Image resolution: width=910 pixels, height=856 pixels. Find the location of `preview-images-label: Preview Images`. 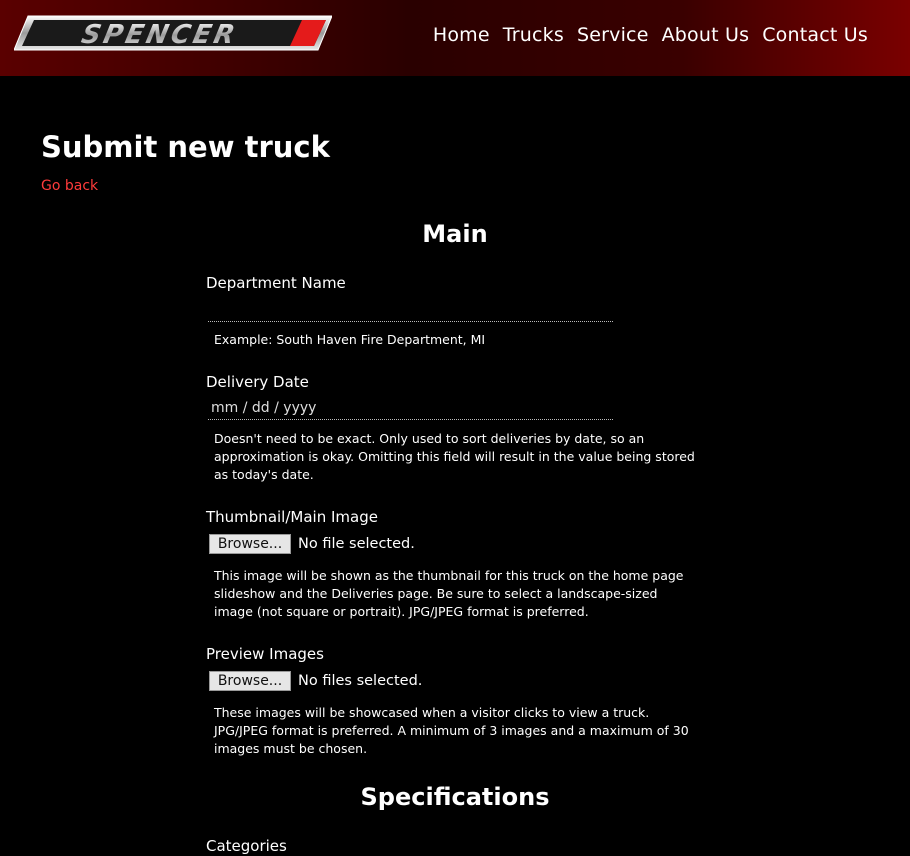

preview-images-label: Preview Images is located at coordinates (265, 654).